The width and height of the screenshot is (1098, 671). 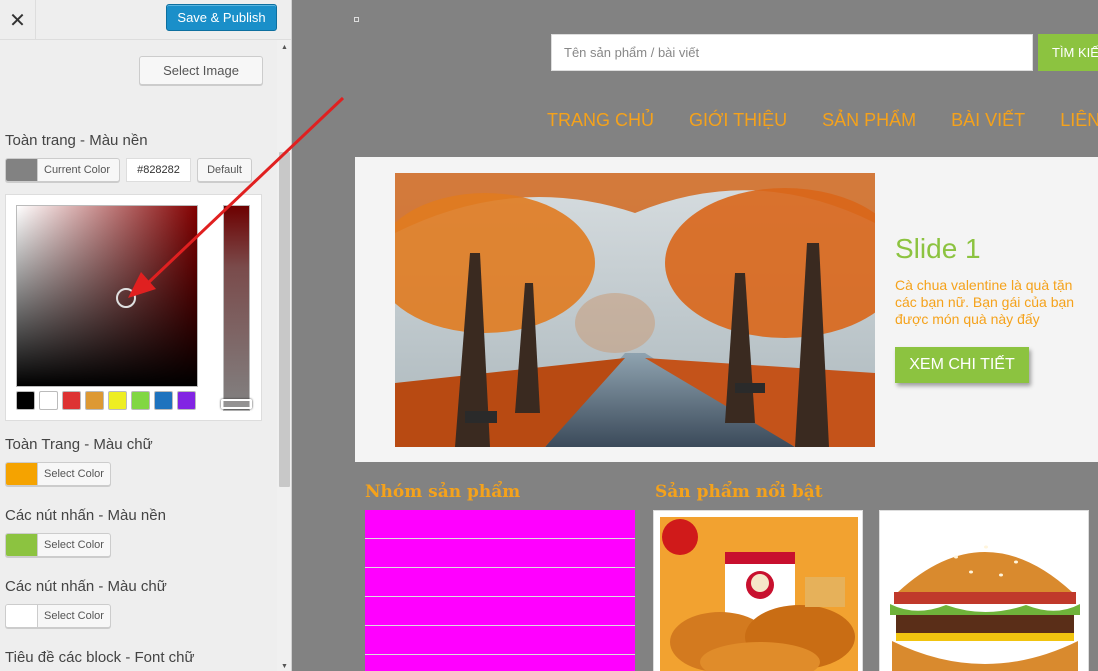 What do you see at coordinates (600, 120) in the screenshot?
I see `nav-item-home: TRANG CHỦ` at bounding box center [600, 120].